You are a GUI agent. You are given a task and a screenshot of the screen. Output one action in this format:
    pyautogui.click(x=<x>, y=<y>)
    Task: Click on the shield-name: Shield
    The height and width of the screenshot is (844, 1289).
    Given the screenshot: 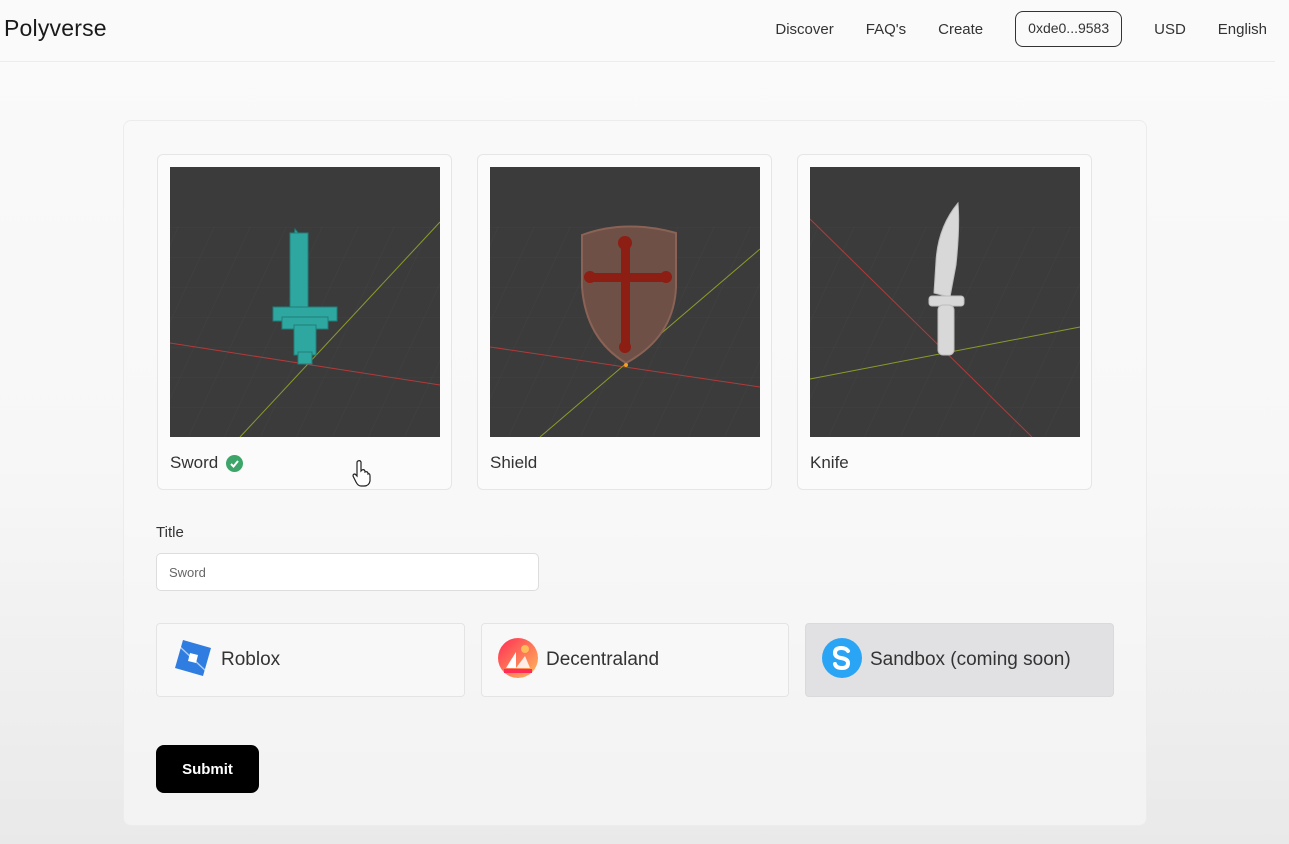 What is the action you would take?
    pyautogui.click(x=514, y=462)
    